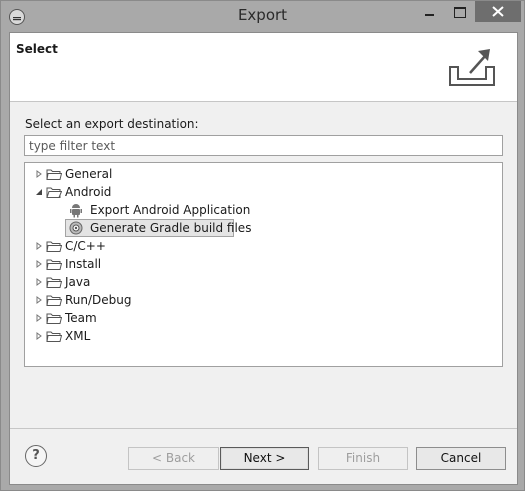  I want to click on back-button: < Back, so click(173, 458).